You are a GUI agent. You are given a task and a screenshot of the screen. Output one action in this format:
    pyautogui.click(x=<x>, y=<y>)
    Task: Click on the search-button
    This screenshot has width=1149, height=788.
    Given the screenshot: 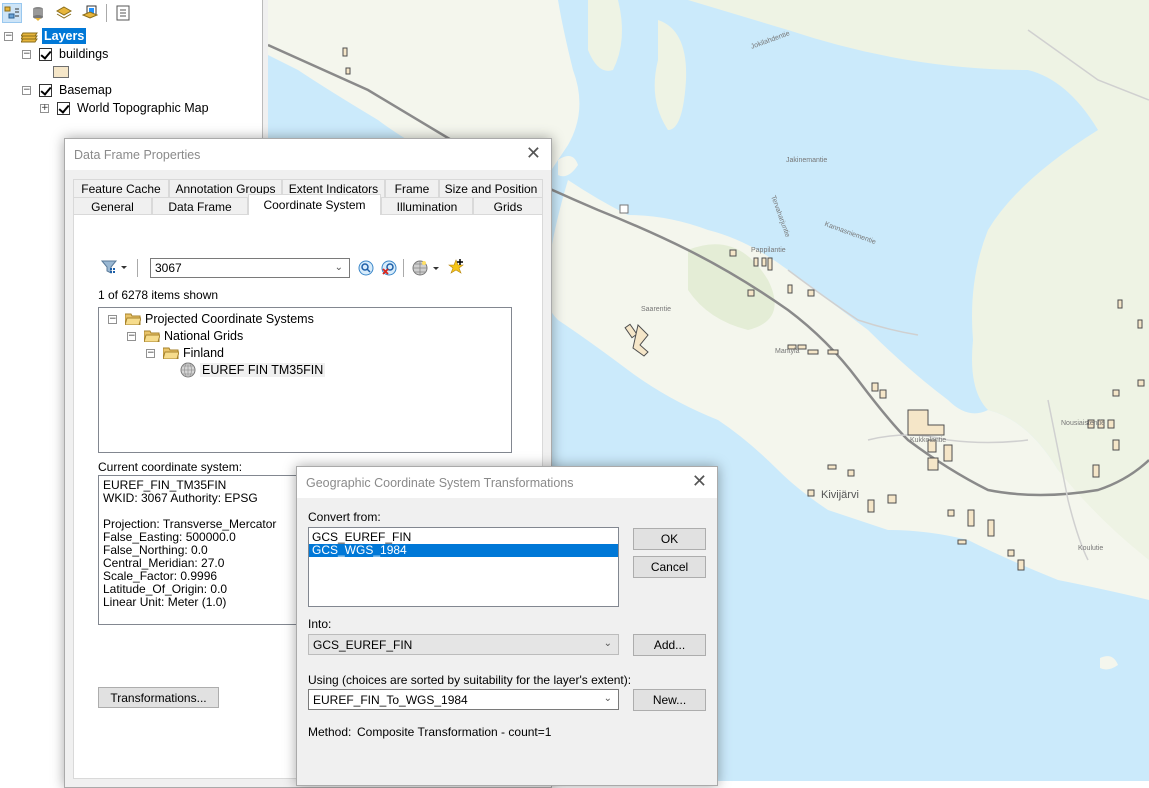 What is the action you would take?
    pyautogui.click(x=366, y=268)
    